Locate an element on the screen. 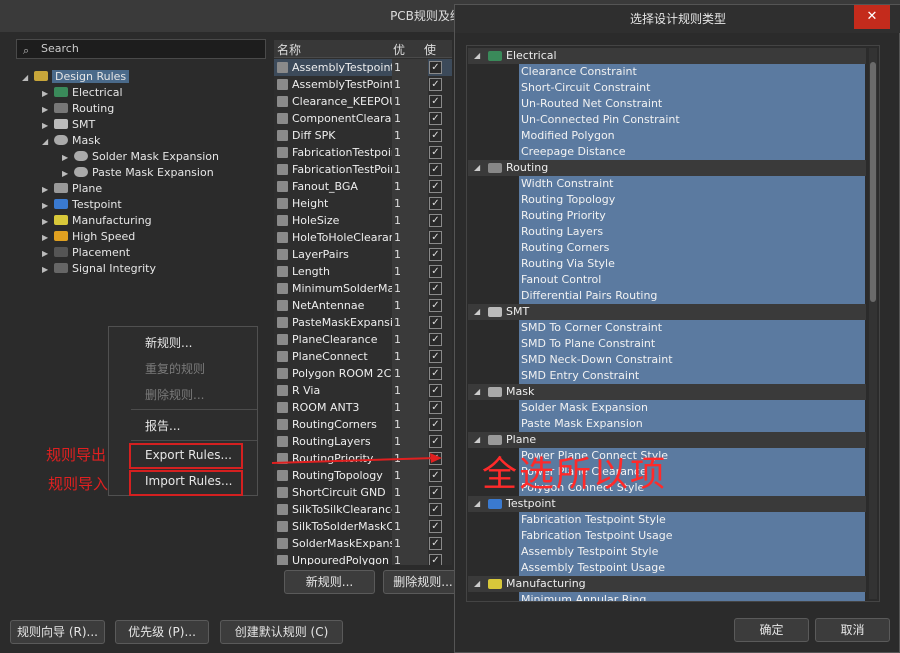 The width and height of the screenshot is (900, 653). tree-item-plane: ▶ Plane is located at coordinates (72, 189).